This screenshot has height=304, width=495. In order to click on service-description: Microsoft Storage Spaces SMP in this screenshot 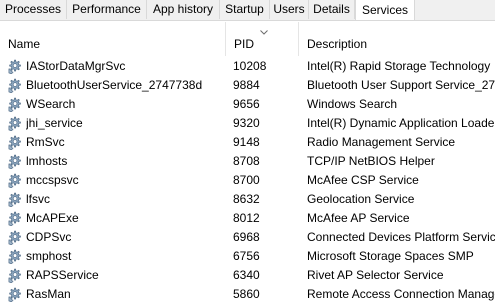, I will do `click(390, 256)`.